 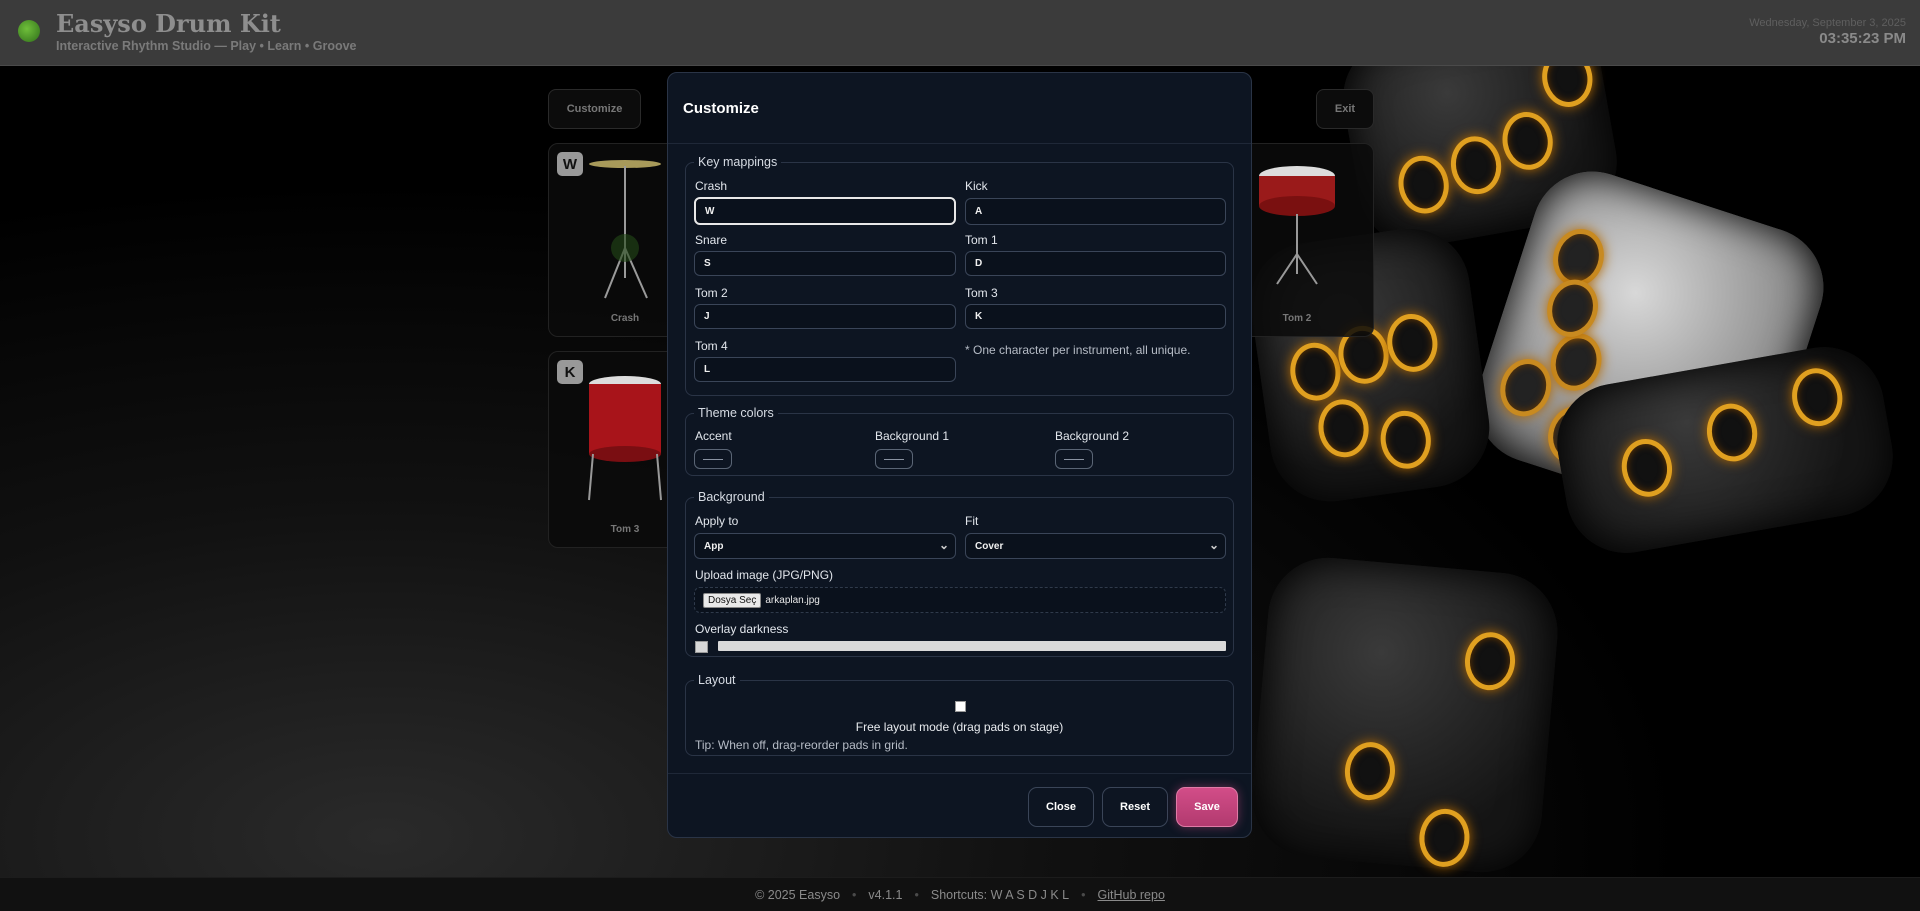 What do you see at coordinates (1405, 714) in the screenshot?
I see `die-bottom` at bounding box center [1405, 714].